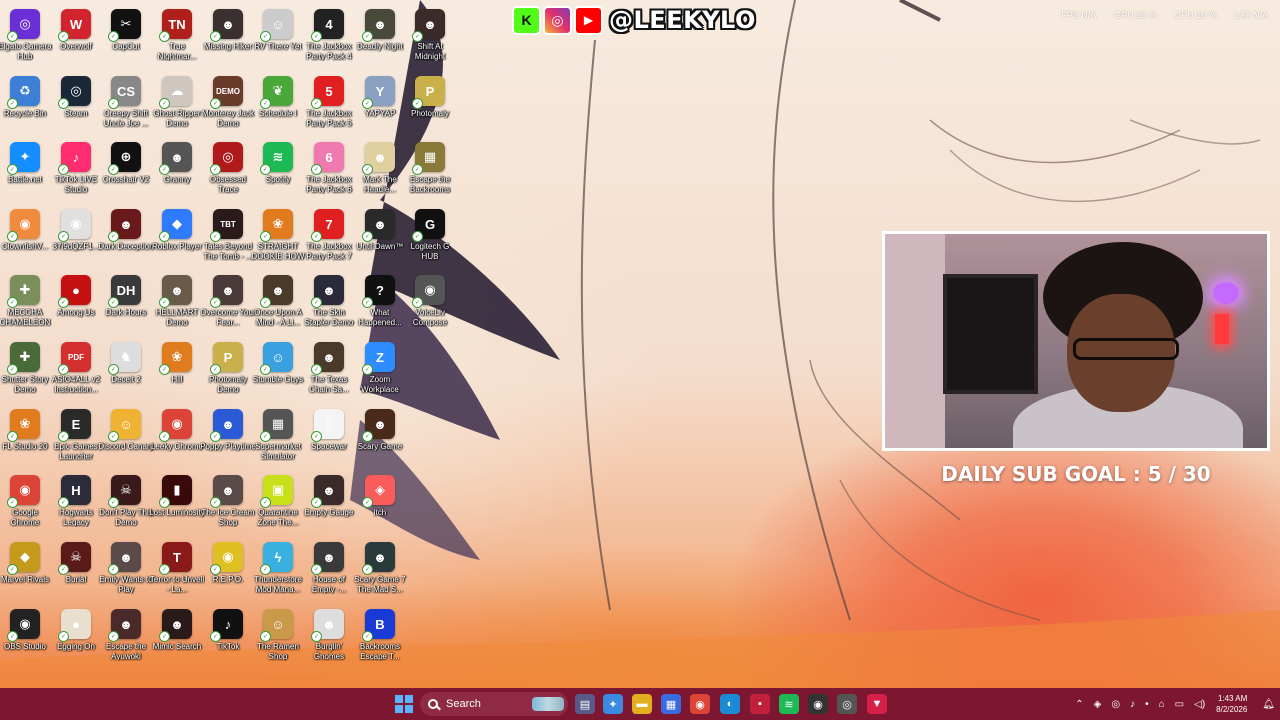 The width and height of the screenshot is (1280, 720). What do you see at coordinates (25, 169) in the screenshot?
I see `desktop-icon: ✦ ✓ Battle.net` at bounding box center [25, 169].